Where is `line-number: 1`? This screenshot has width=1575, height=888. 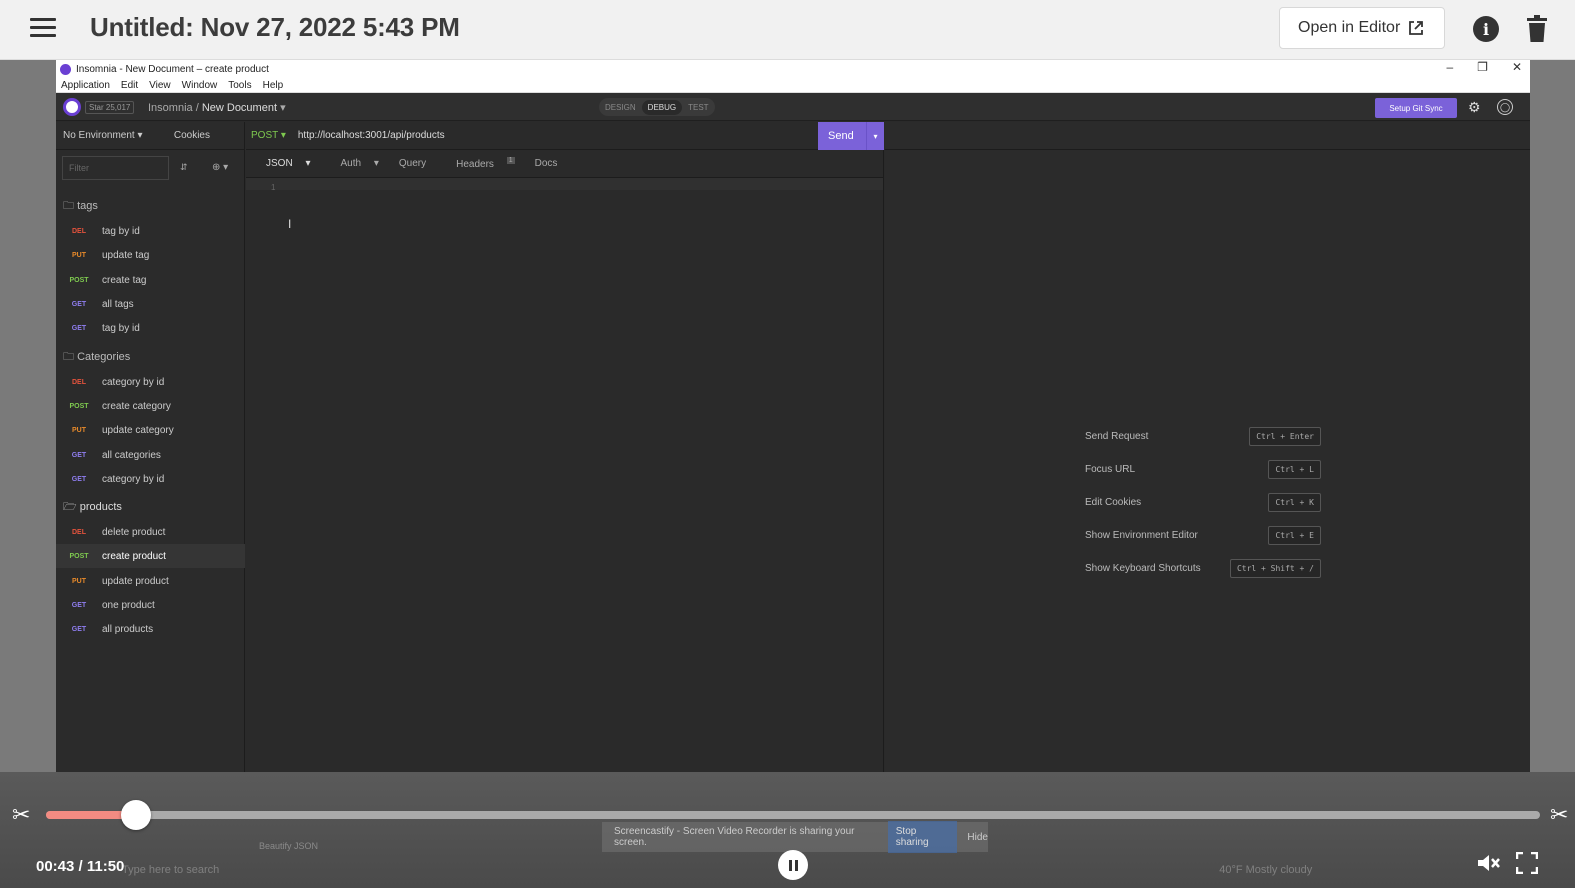 line-number: 1 is located at coordinates (273, 187).